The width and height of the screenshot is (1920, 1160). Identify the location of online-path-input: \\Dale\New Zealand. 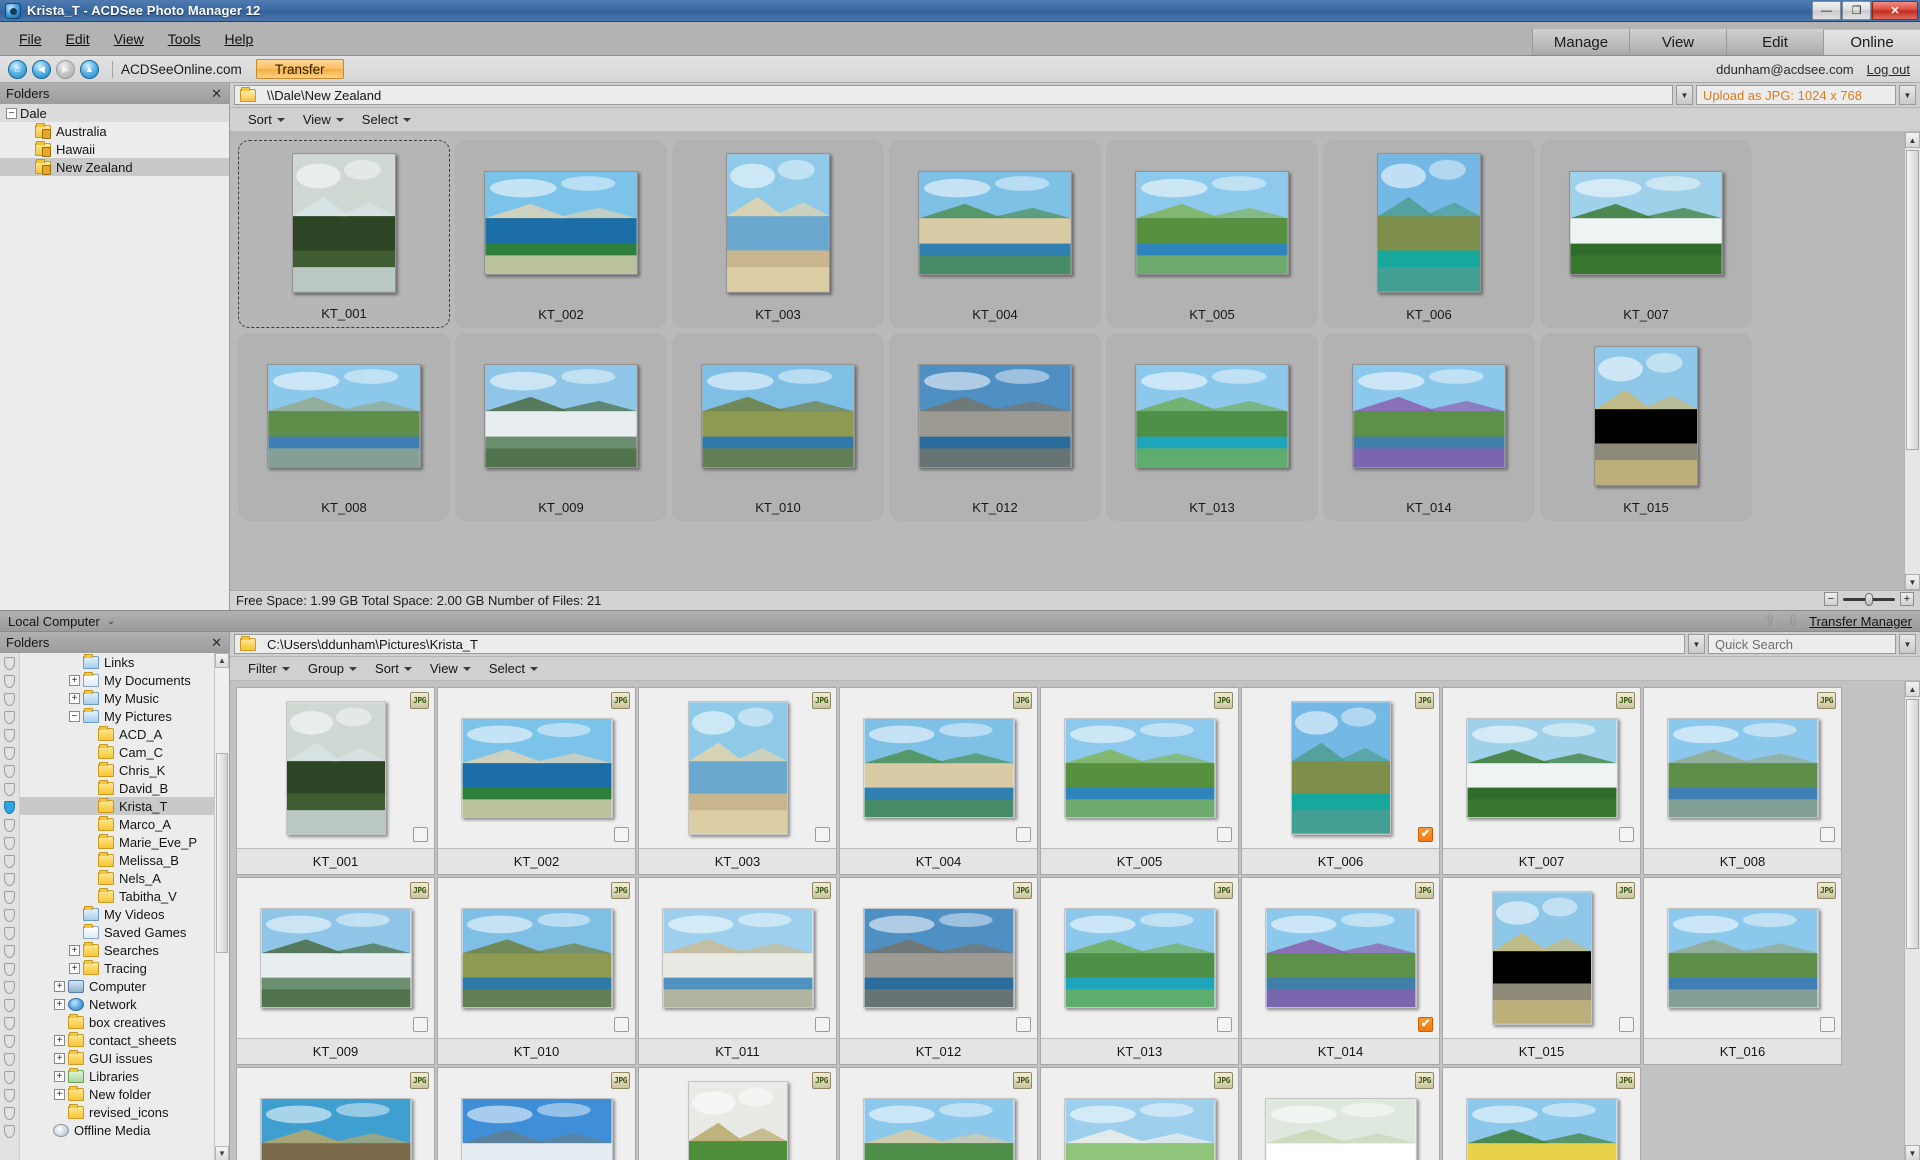
(953, 95).